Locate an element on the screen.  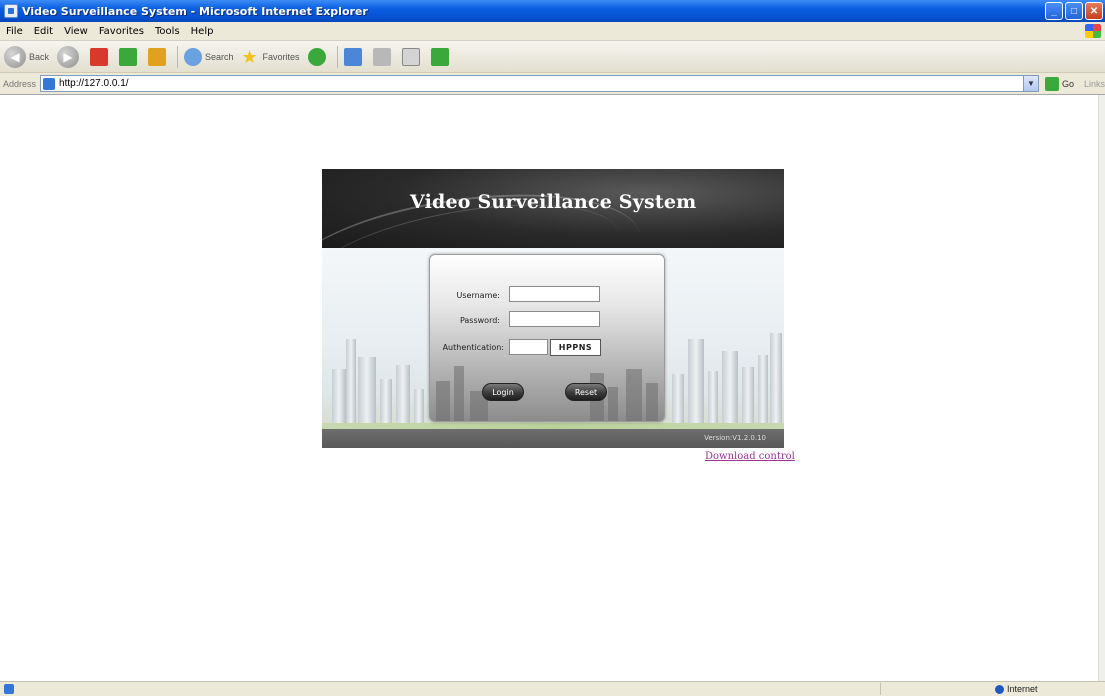
forward-arrow-icon: ▶ is located at coordinates (68, 56).